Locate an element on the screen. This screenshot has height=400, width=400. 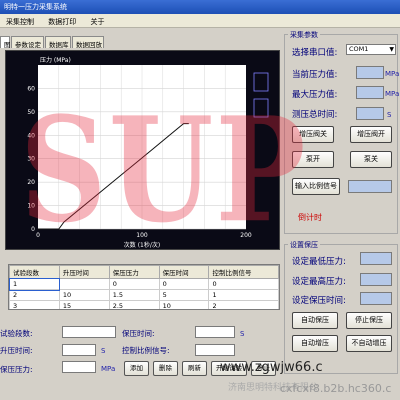
chevron-down-icon: ▼ is located at coordinates (391, 49).